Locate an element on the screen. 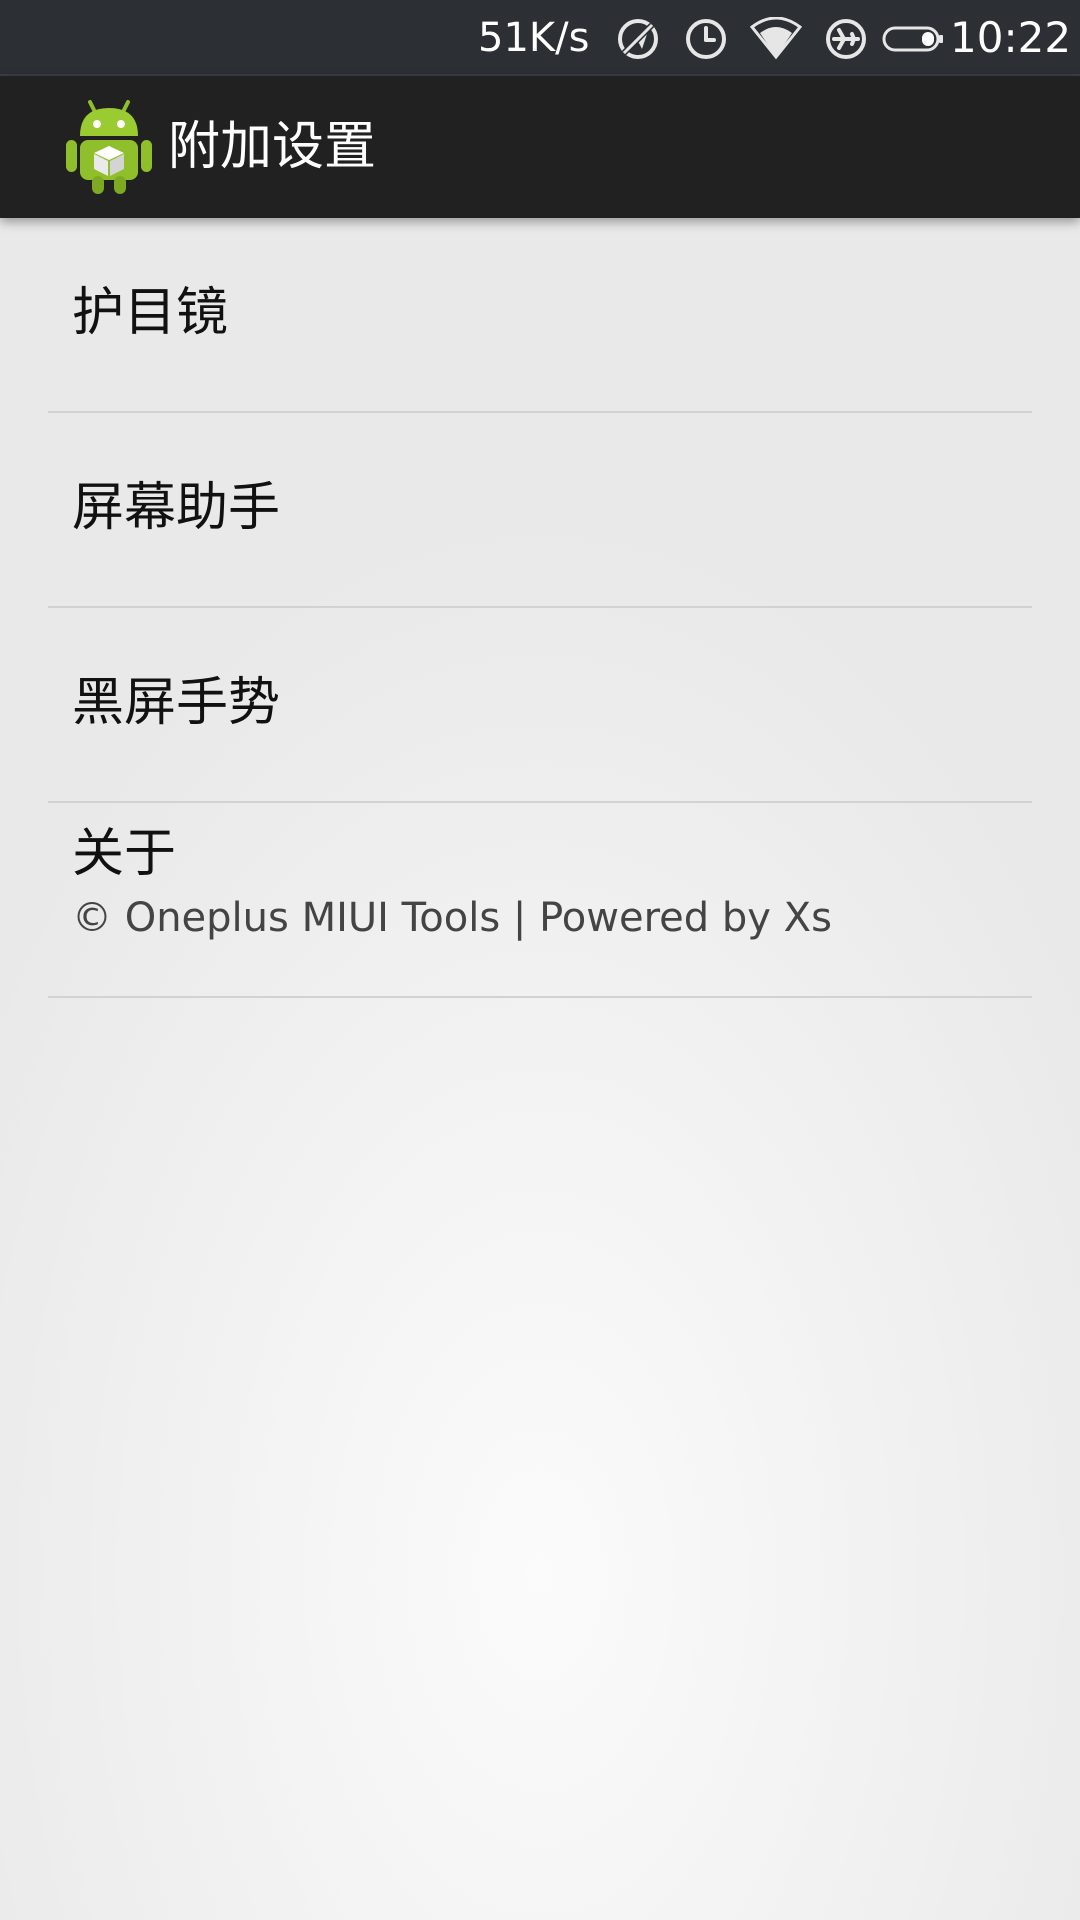 Image resolution: width=1080 pixels, height=1920 pixels. wifi-icon is located at coordinates (776, 40).